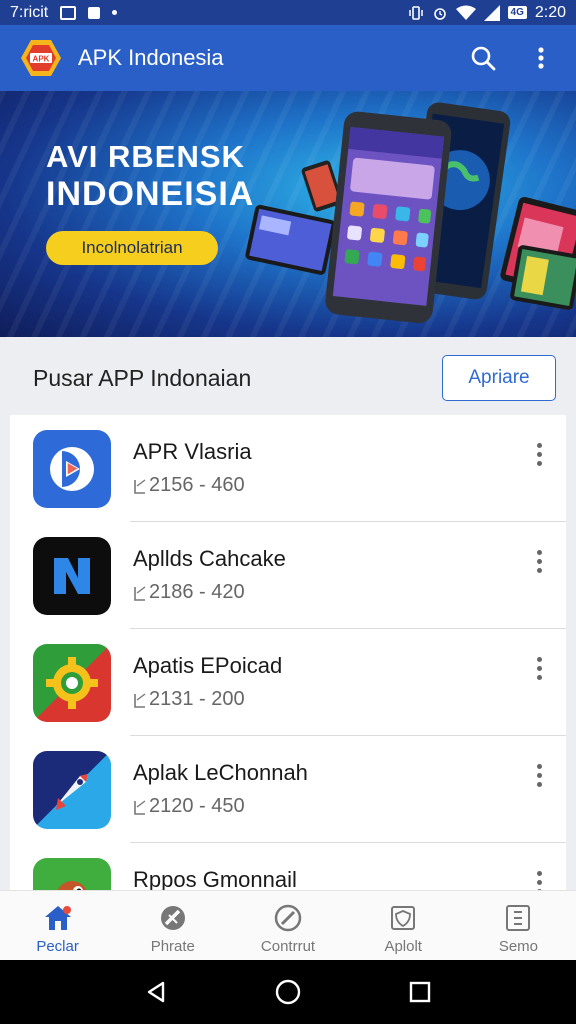  Describe the element at coordinates (72, 576) in the screenshot. I see `n-app-icon` at that location.